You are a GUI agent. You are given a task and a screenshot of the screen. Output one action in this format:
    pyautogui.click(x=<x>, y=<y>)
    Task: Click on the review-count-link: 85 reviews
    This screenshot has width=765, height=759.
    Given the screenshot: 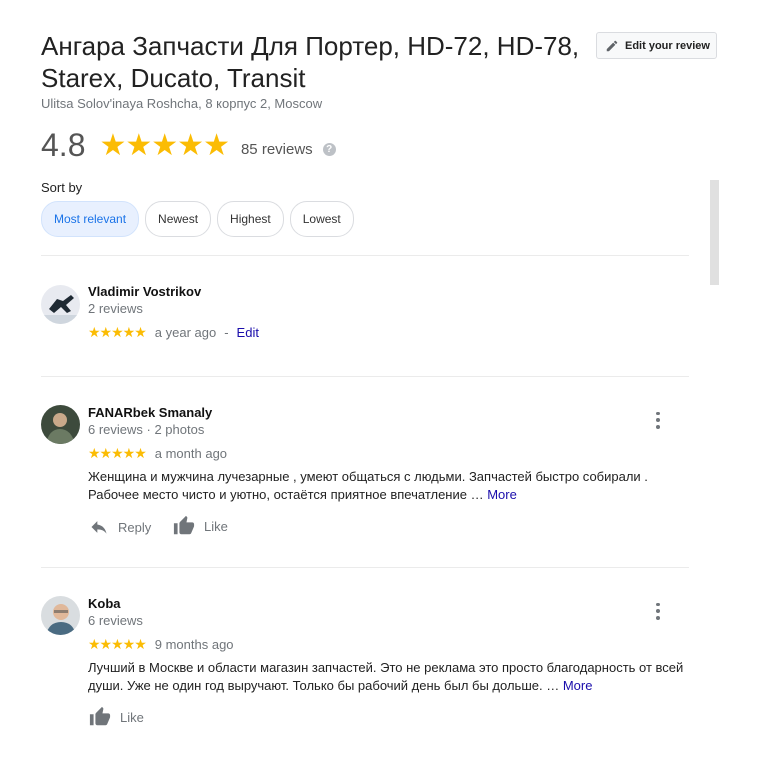 What is the action you would take?
    pyautogui.click(x=277, y=149)
    